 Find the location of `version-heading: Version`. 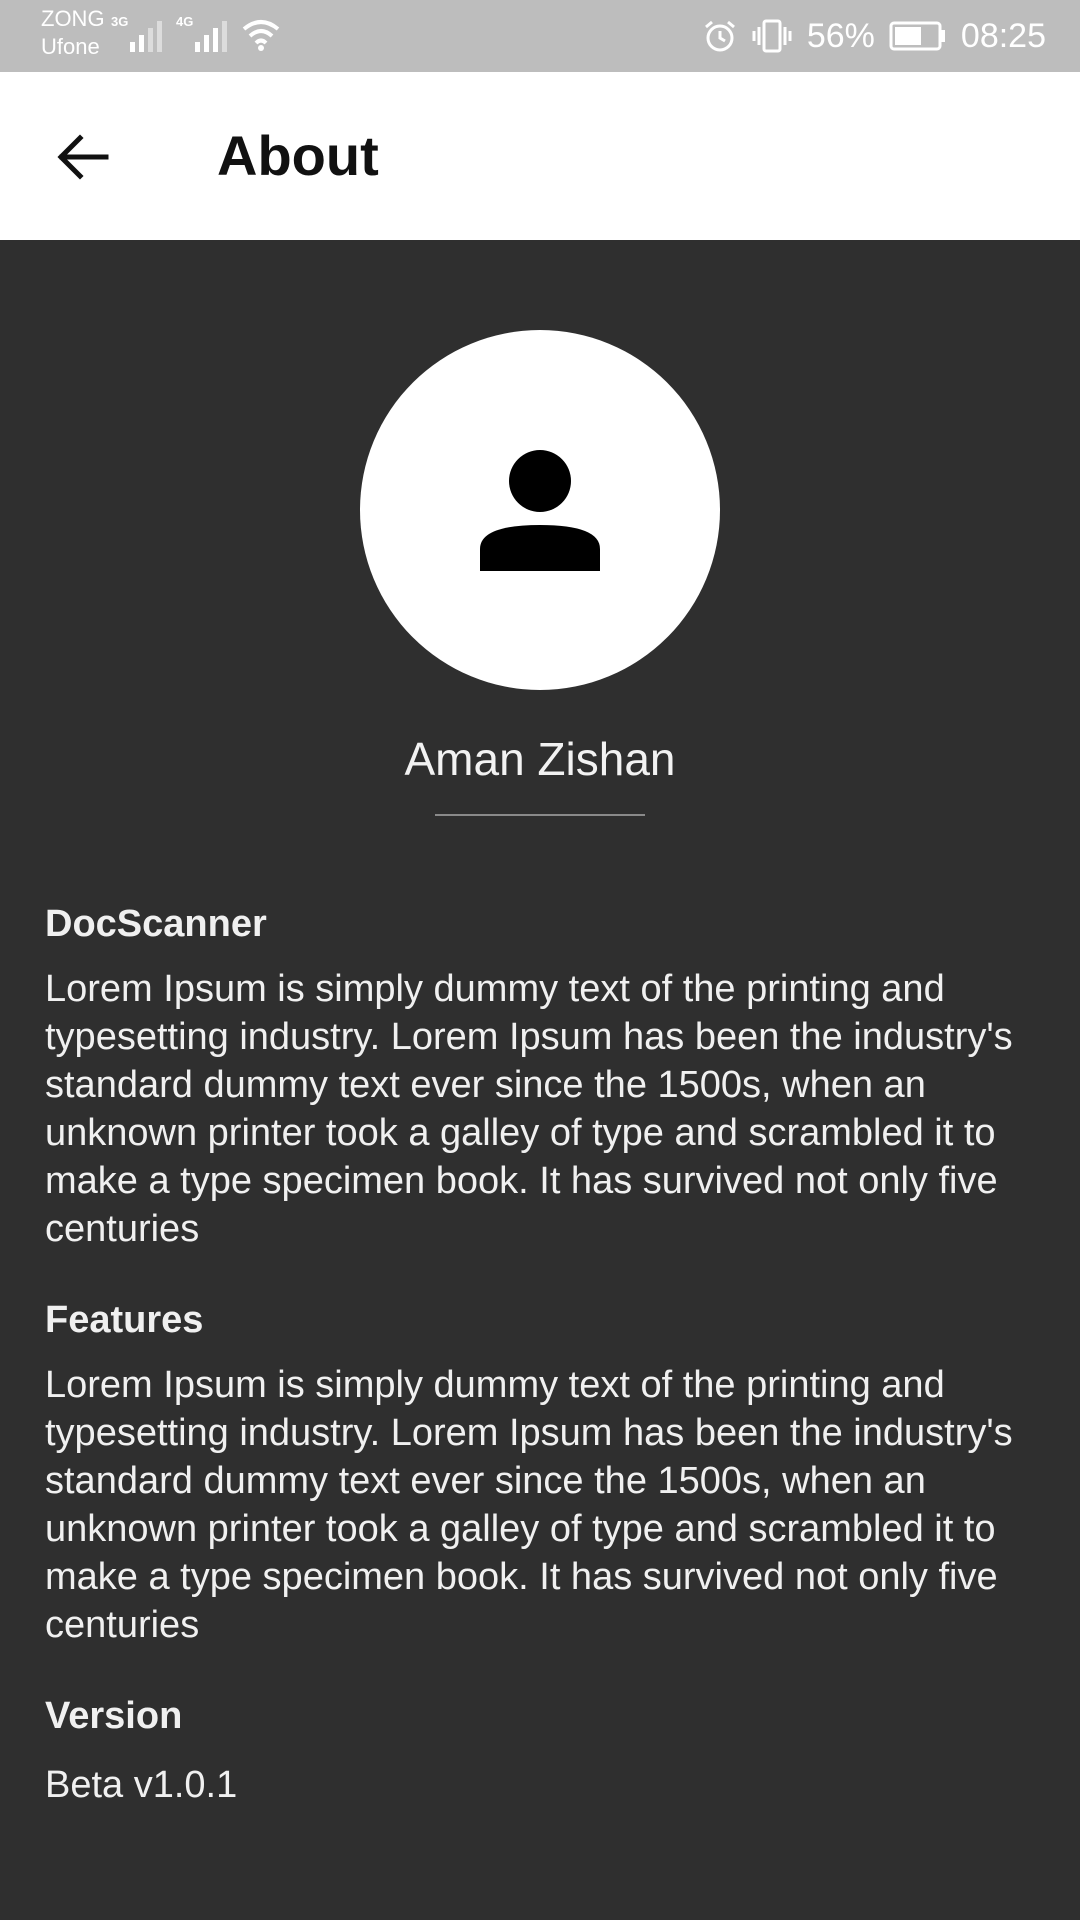

version-heading: Version is located at coordinates (114, 1716).